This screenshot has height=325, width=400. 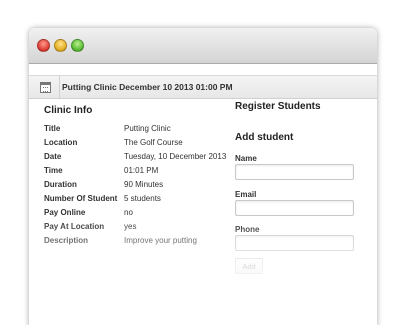 What do you see at coordinates (175, 156) in the screenshot?
I see `date-value: Tuesday, 10 December 2013` at bounding box center [175, 156].